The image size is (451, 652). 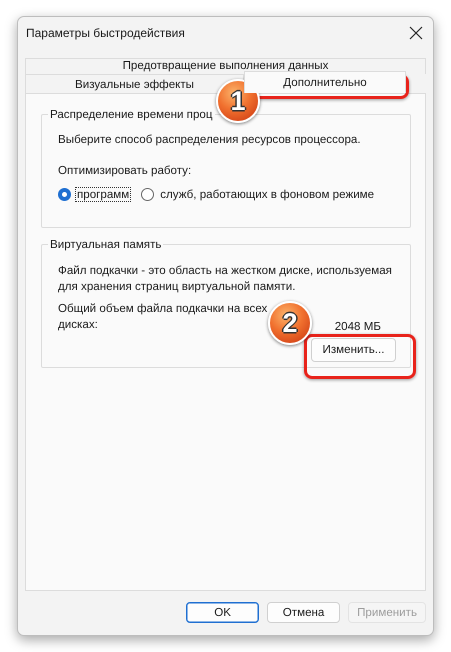 What do you see at coordinates (163, 316) in the screenshot?
I see `total-size-label: Общий объем файла подкачки на всех дисках:` at bounding box center [163, 316].